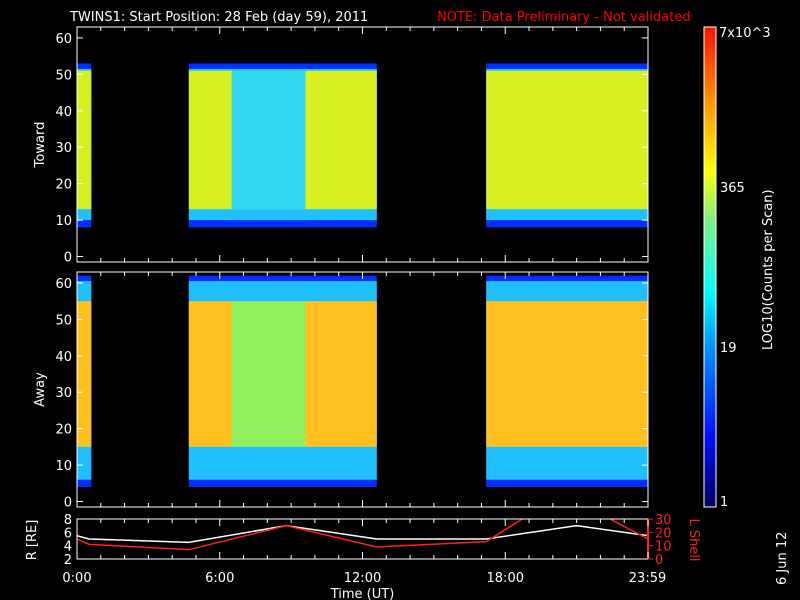 Image resolution: width=800 pixels, height=600 pixels. I want to click on y-left-tick-label: 4, so click(68, 547).